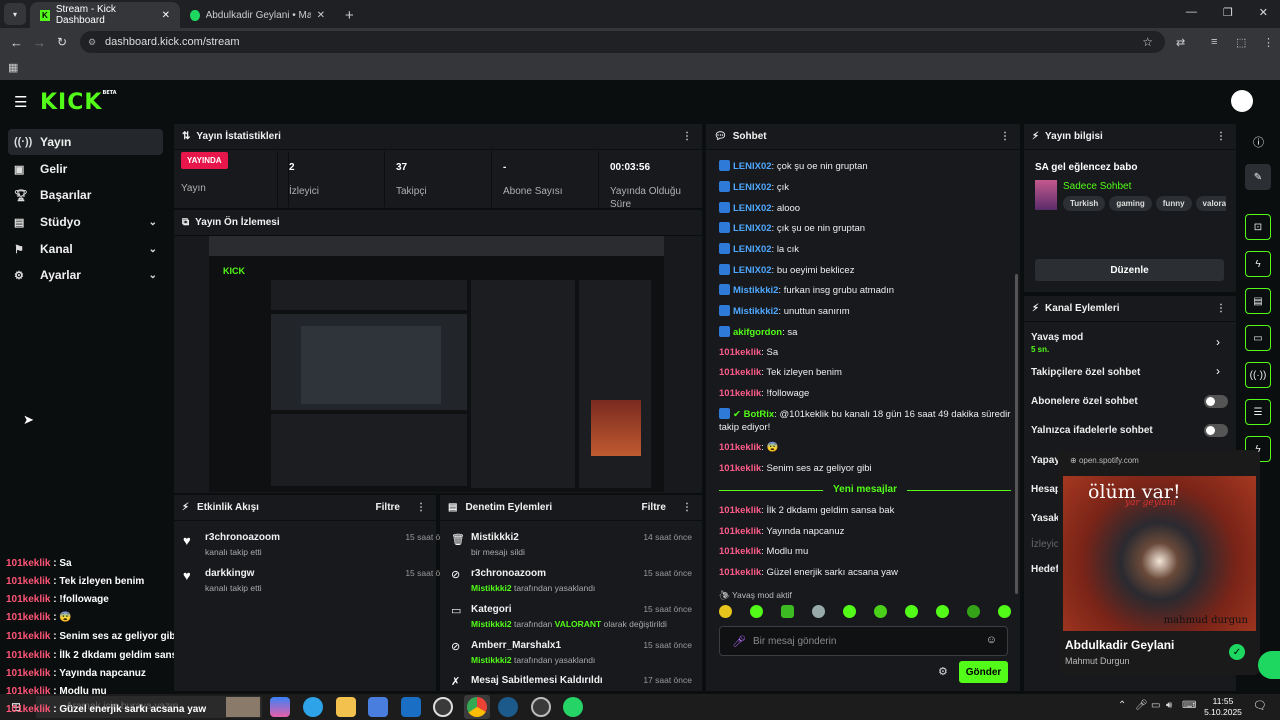 The width and height of the screenshot is (1280, 720). What do you see at coordinates (1084, 203) in the screenshot?
I see `tag: Turkish` at bounding box center [1084, 203].